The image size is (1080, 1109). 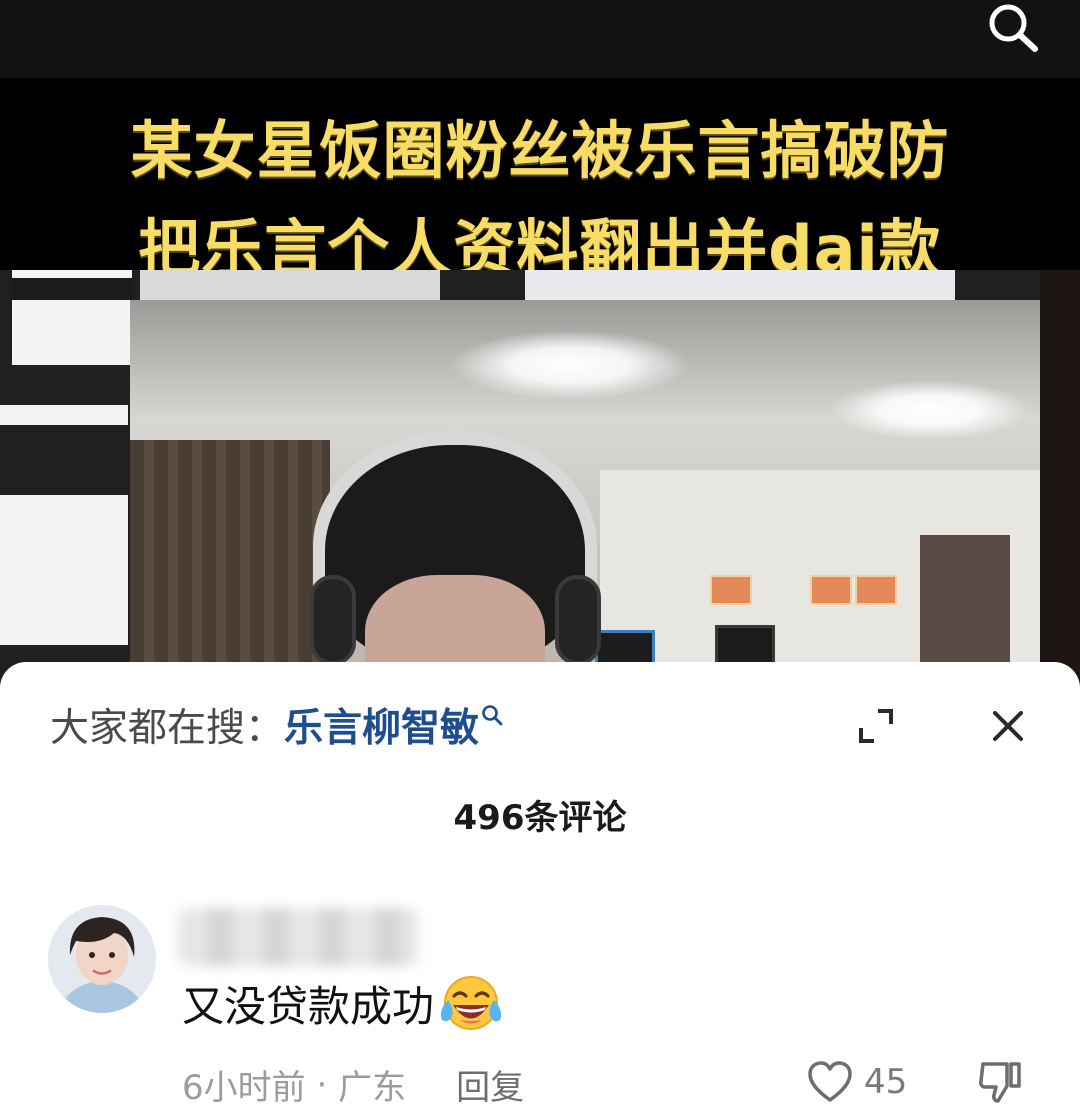 I want to click on expand-button, so click(x=876, y=726).